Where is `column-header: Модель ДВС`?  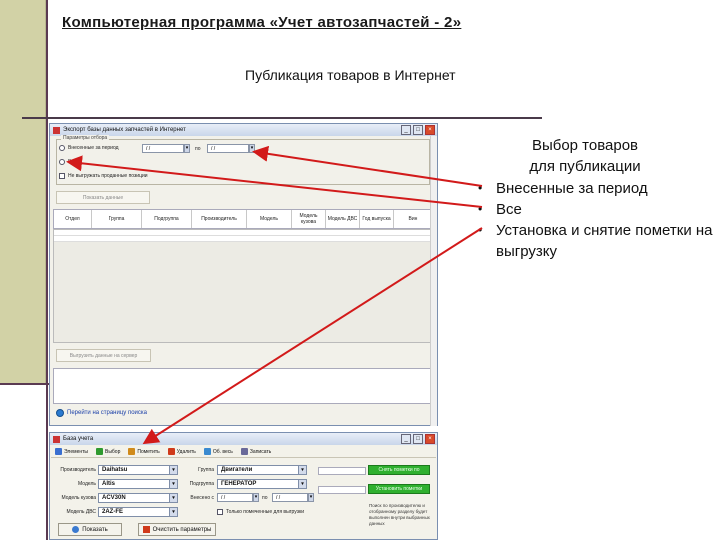 column-header: Модель ДВС is located at coordinates (343, 219).